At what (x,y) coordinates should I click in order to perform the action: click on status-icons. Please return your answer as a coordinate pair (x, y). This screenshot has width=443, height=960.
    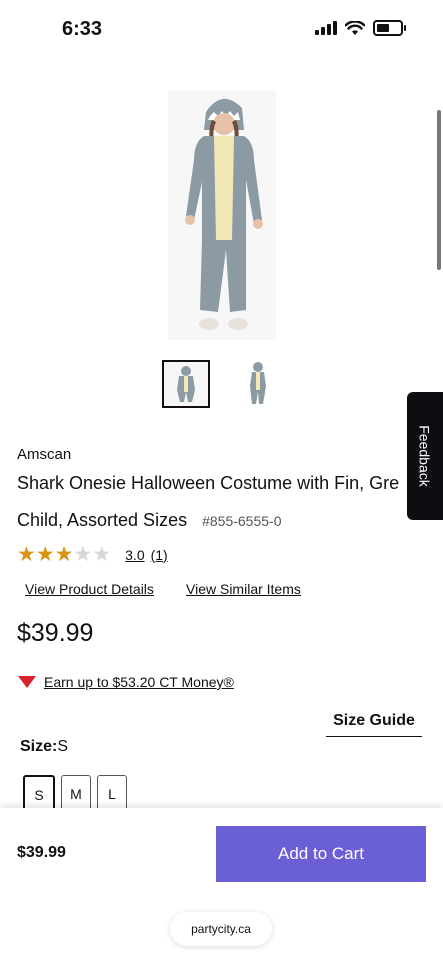
    Looking at the image, I should click on (360, 28).